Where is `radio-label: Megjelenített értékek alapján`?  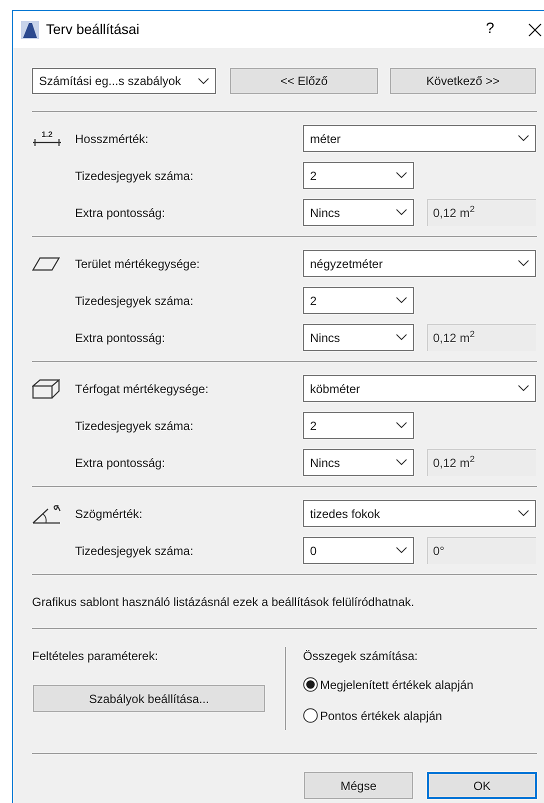 radio-label: Megjelenített értékek alapján is located at coordinates (397, 685).